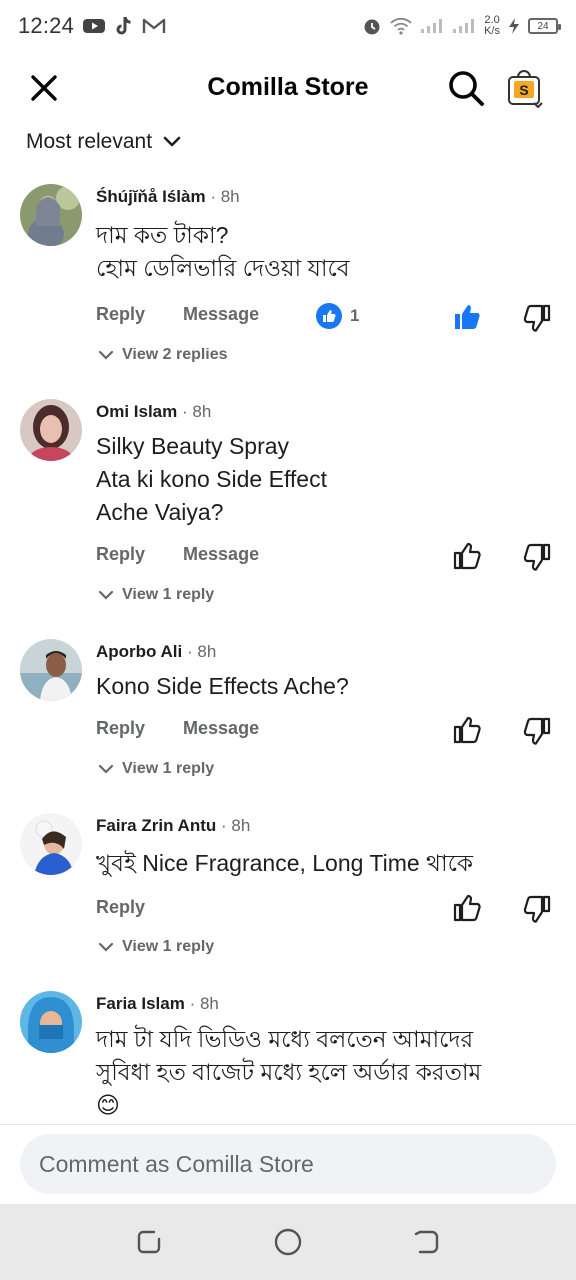 The width and height of the screenshot is (576, 1280). Describe the element at coordinates (401, 26) in the screenshot. I see `wifi-icon` at that location.